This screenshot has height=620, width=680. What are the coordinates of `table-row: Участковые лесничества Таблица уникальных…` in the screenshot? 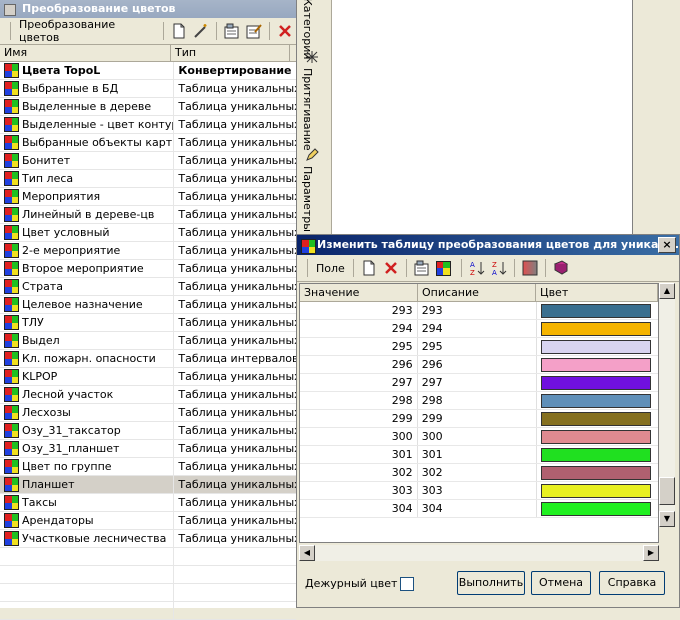 It's located at (148, 539).